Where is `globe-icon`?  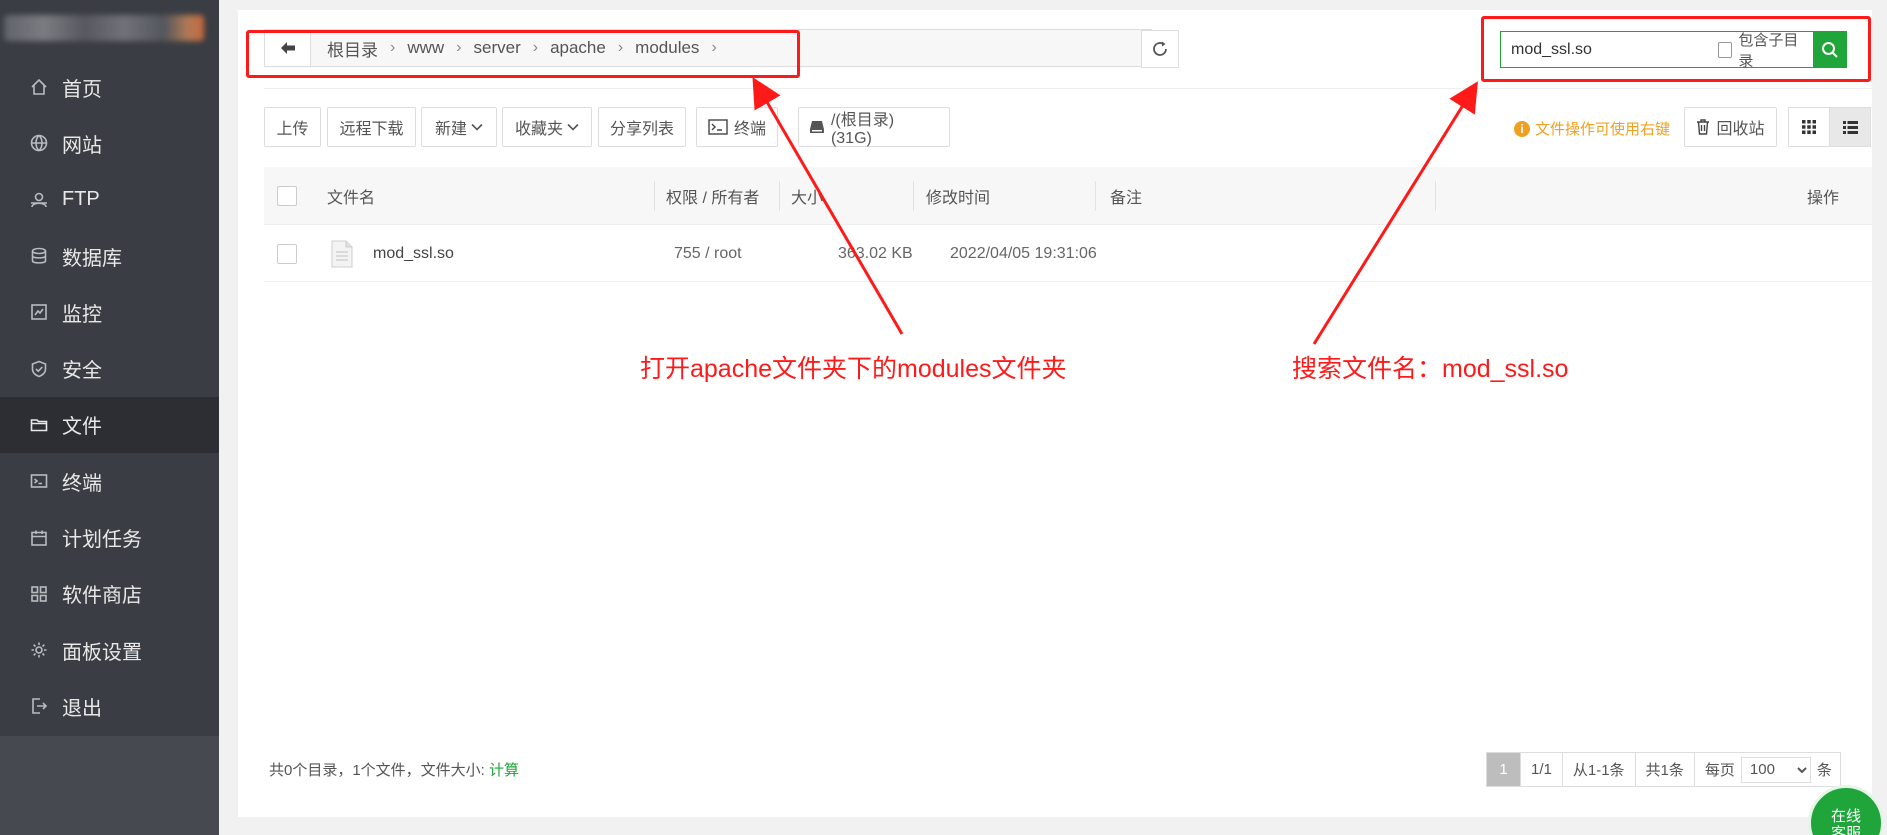
globe-icon is located at coordinates (39, 143).